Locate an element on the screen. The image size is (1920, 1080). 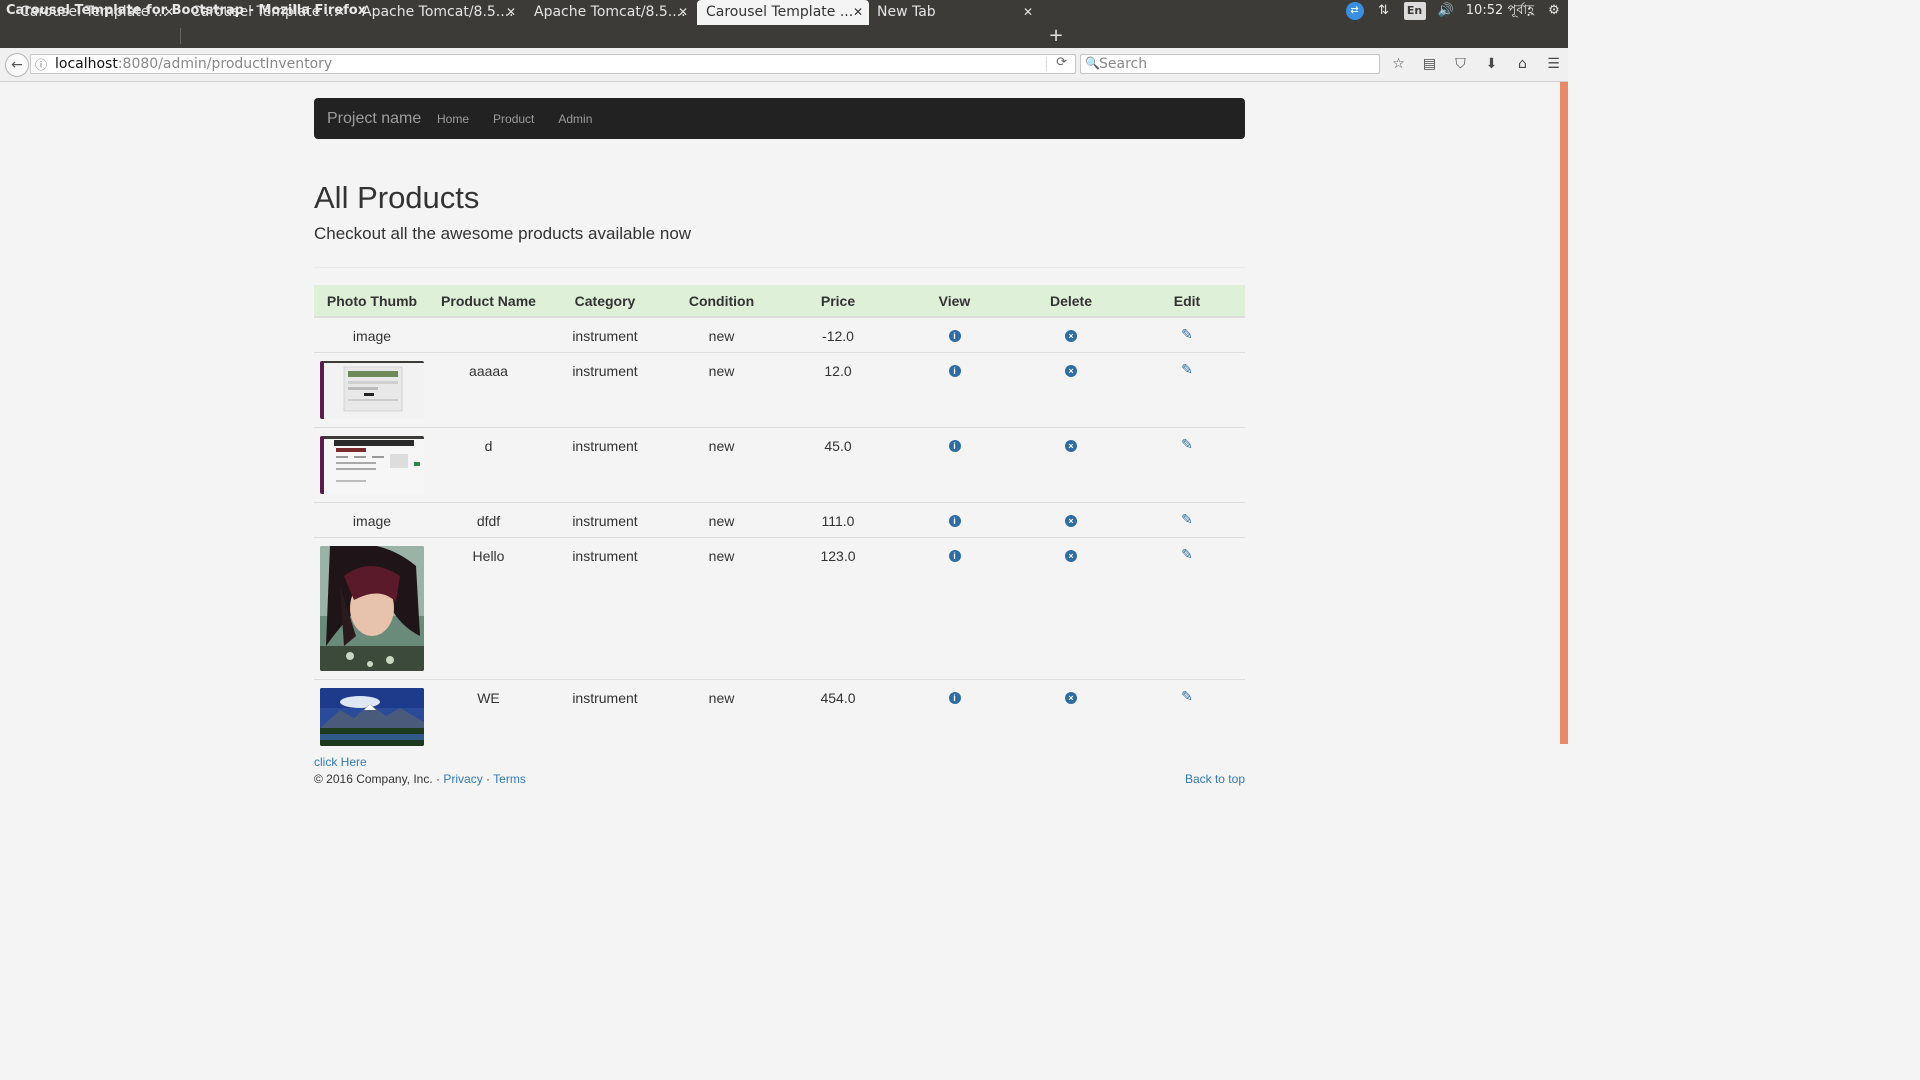
new-tab-plus-icon: + is located at coordinates (1056, 35).